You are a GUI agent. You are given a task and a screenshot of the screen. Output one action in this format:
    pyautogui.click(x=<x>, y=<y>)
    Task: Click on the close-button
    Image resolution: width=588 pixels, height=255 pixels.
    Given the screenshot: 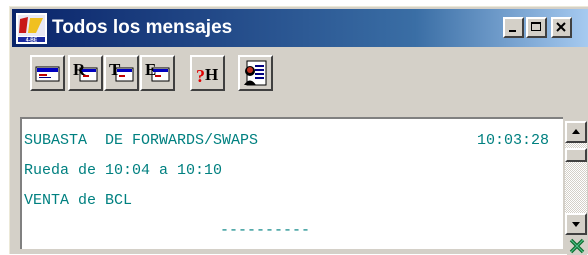 What is the action you would take?
    pyautogui.click(x=561, y=27)
    